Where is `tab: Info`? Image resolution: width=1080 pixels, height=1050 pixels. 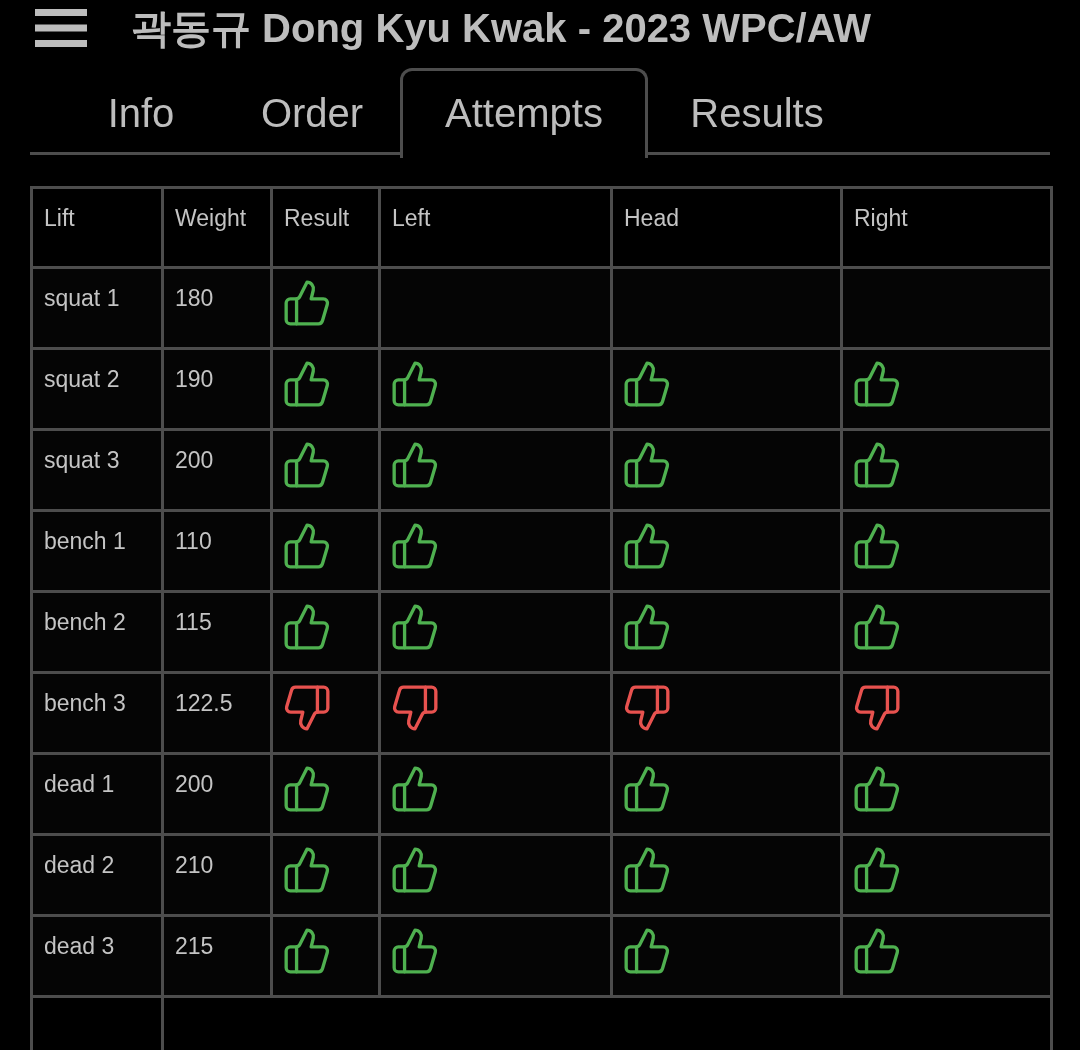 tab: Info is located at coordinates (141, 113).